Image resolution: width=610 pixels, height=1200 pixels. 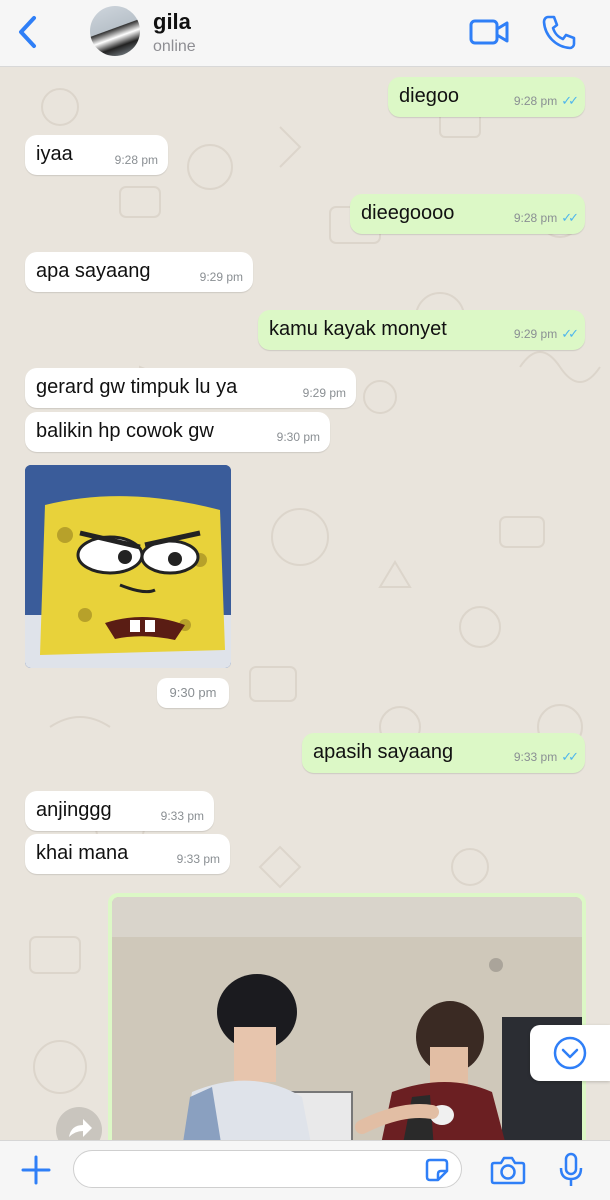 What do you see at coordinates (172, 22) in the screenshot?
I see `contact-name: gila` at bounding box center [172, 22].